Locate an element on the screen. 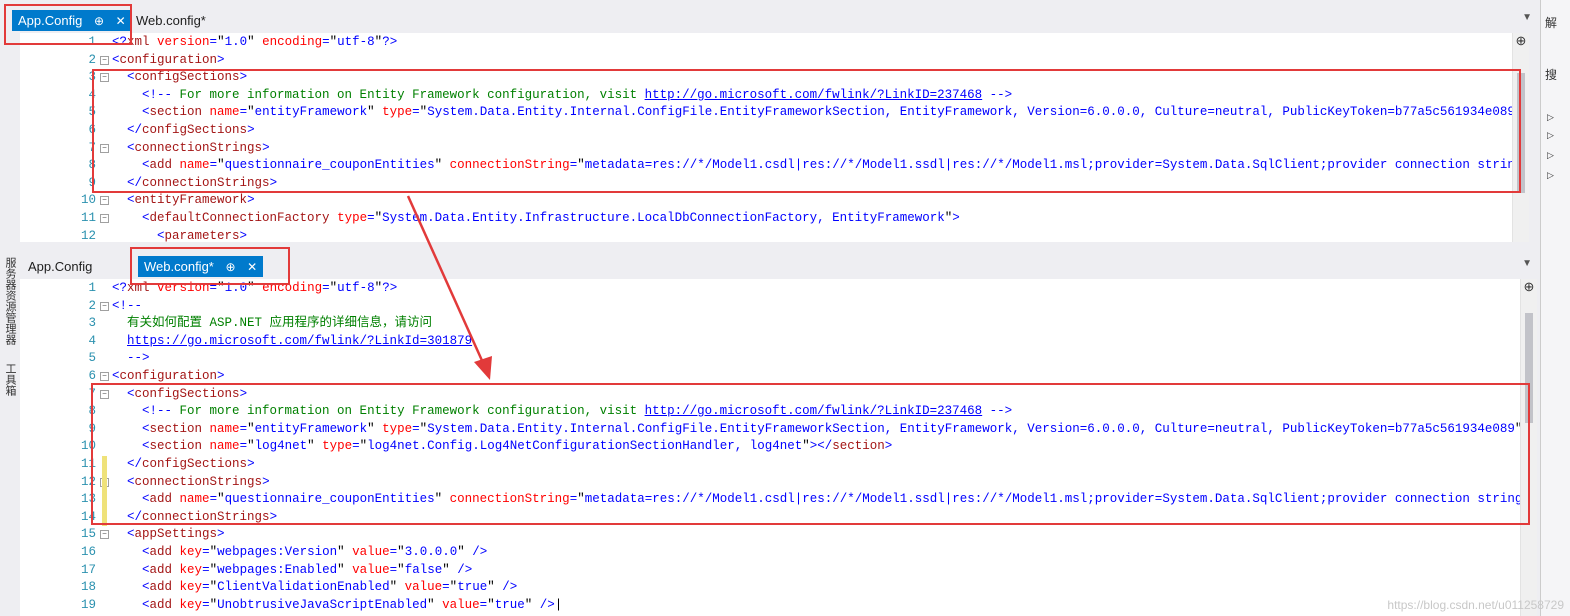 This screenshot has width=1570, height=616. solution-explorer-panel: 解 搜 ▷ ▷ ▷ ▷ is located at coordinates (1555, 308).